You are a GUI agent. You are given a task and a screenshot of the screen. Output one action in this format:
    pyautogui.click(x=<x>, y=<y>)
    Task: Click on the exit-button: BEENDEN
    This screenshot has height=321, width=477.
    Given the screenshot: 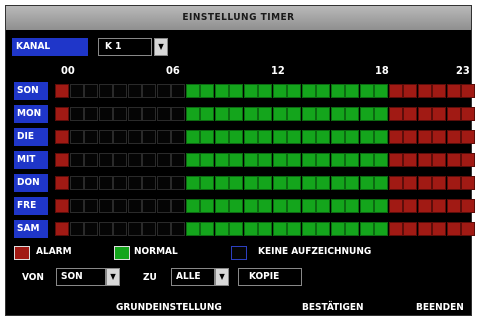 What is the action you would take?
    pyautogui.click(x=440, y=307)
    